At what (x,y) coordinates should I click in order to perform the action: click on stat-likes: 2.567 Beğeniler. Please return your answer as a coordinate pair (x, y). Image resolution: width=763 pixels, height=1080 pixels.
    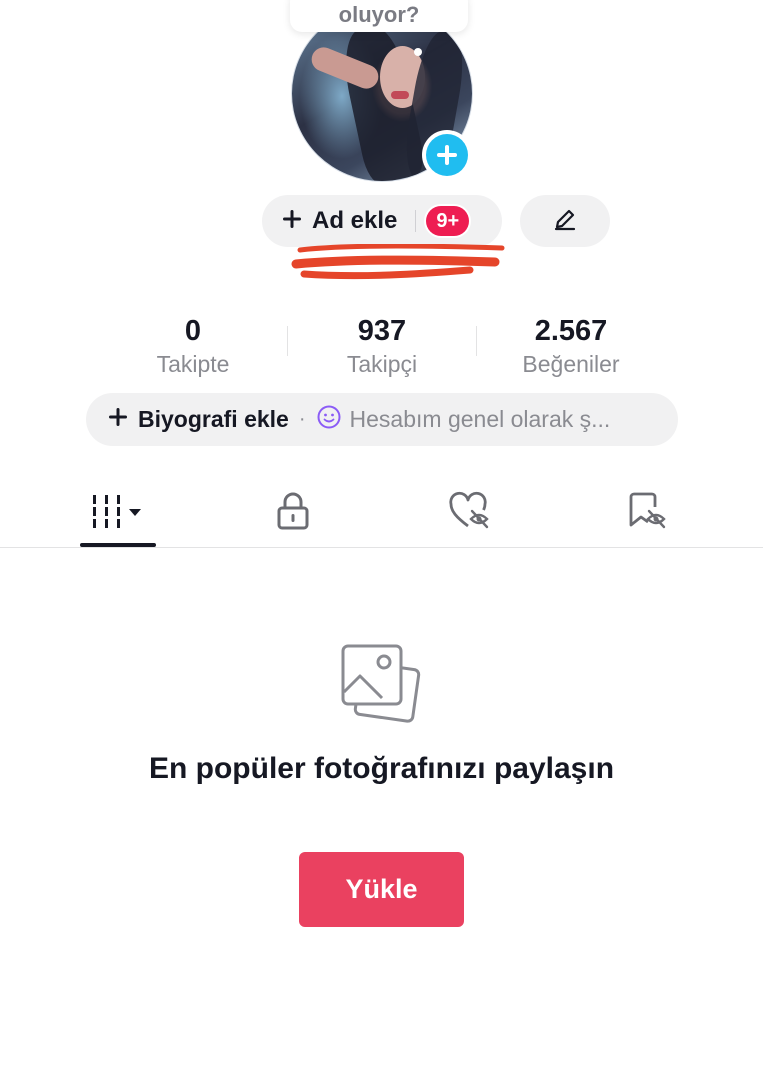
    Looking at the image, I should click on (571, 347).